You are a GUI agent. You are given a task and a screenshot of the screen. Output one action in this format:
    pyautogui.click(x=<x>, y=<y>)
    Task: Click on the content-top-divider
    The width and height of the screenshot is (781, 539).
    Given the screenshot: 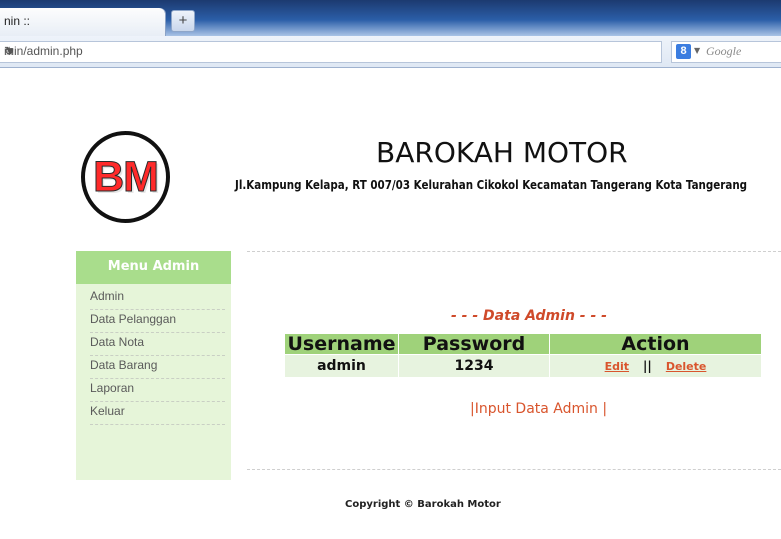 What is the action you would take?
    pyautogui.click(x=514, y=251)
    